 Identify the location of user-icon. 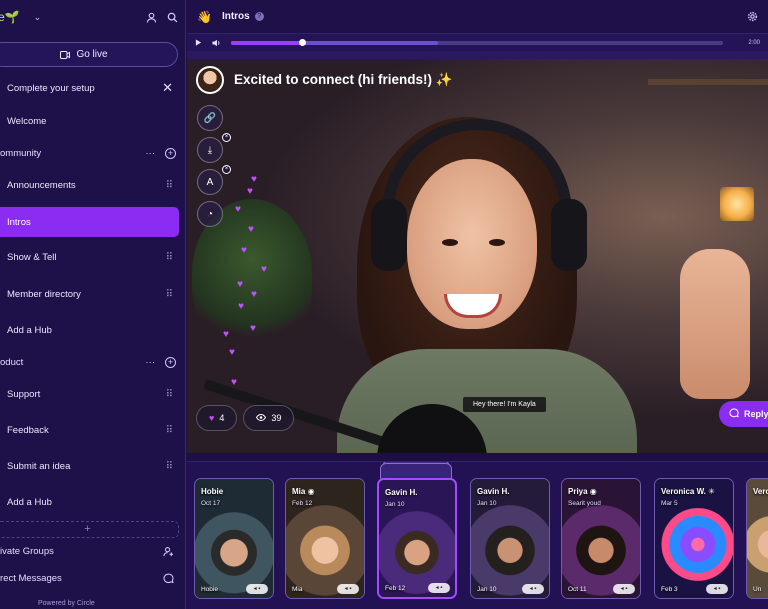
(151, 17).